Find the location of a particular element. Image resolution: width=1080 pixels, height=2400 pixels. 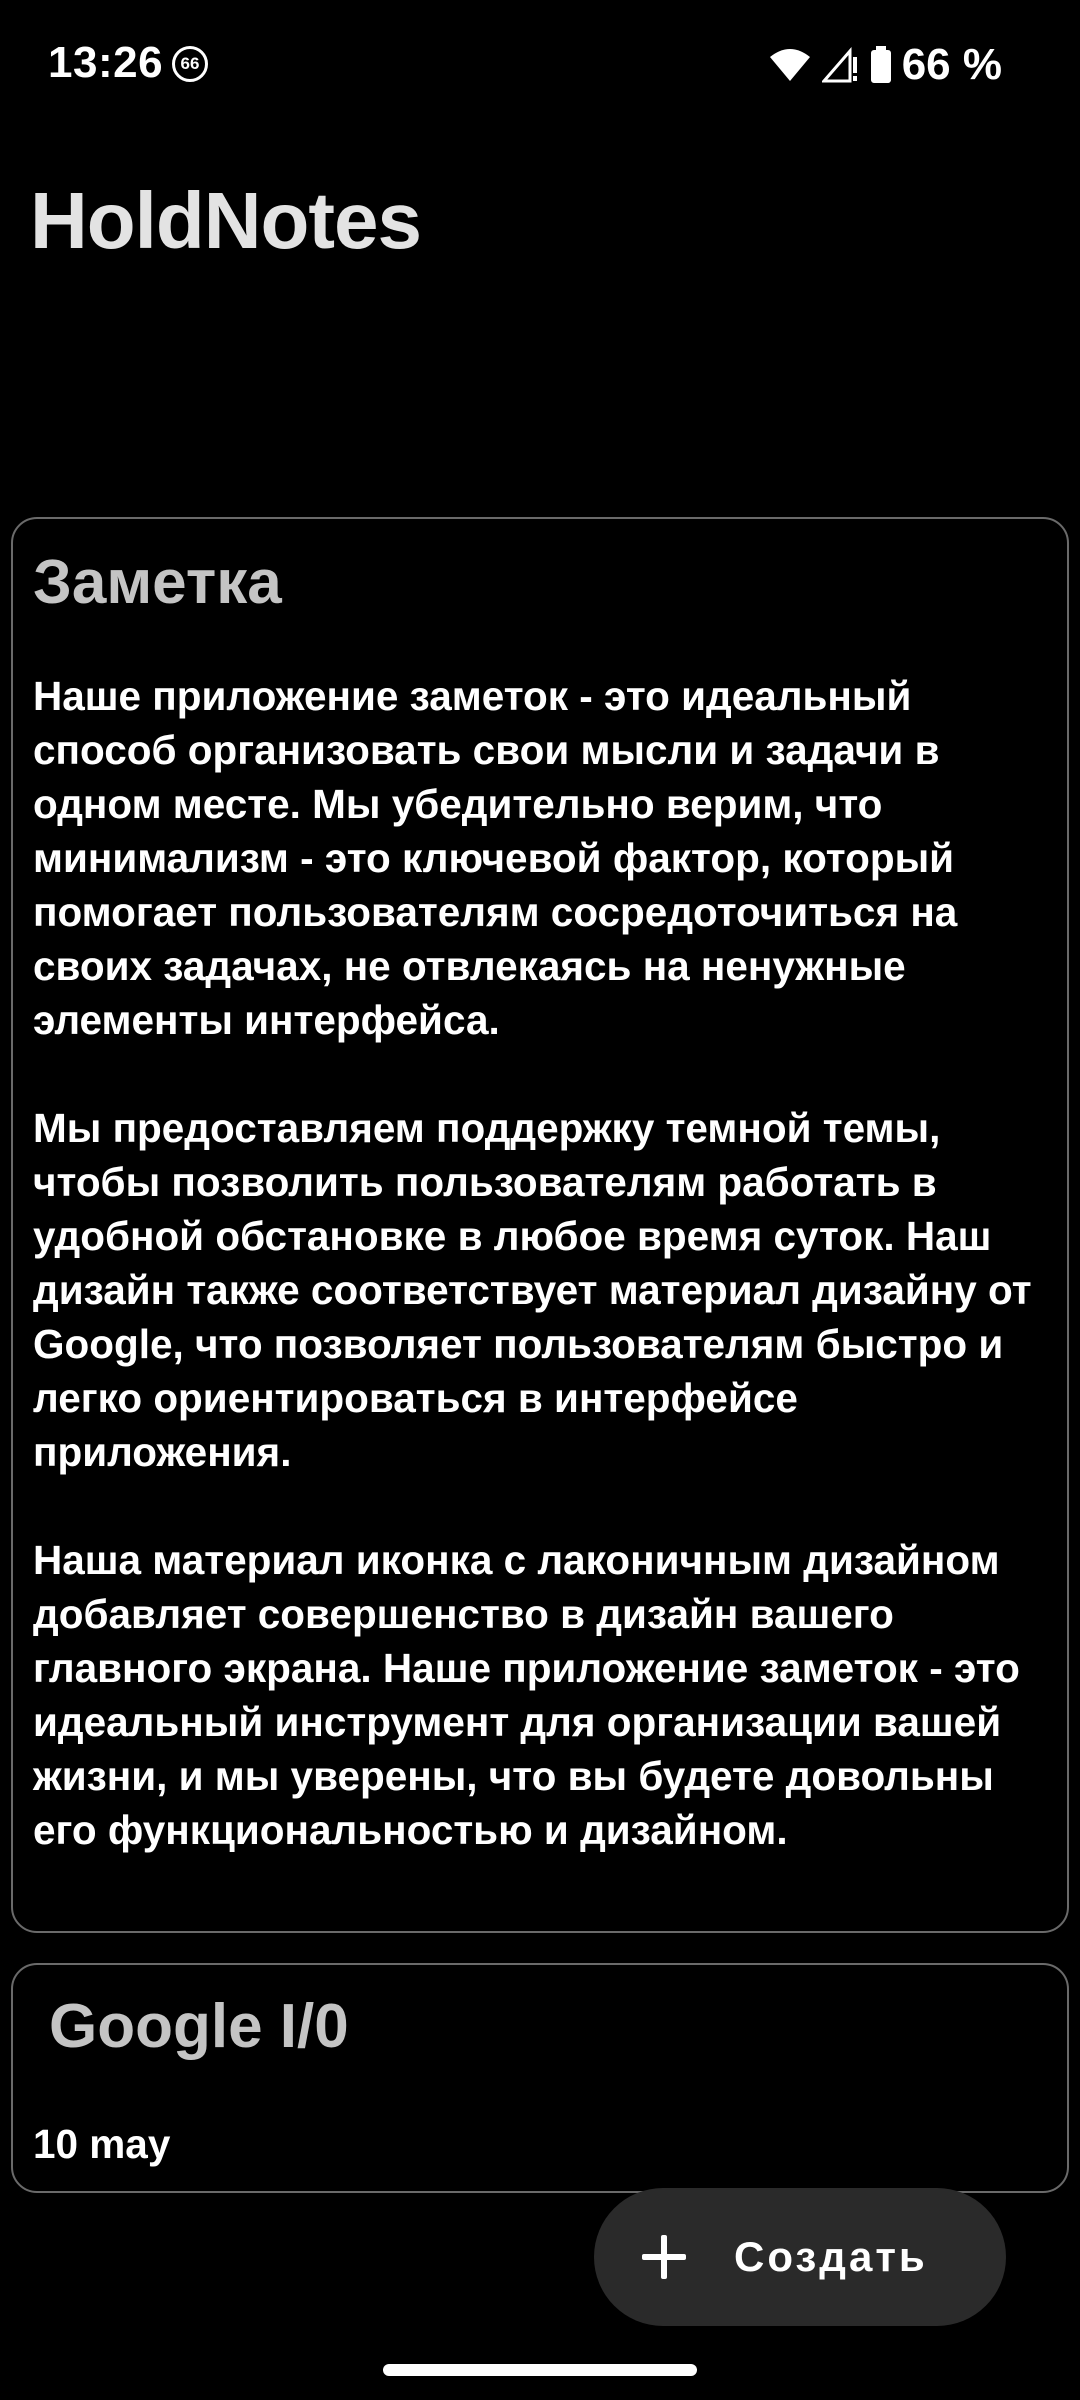

cell-signal-icon is located at coordinates (839, 65).